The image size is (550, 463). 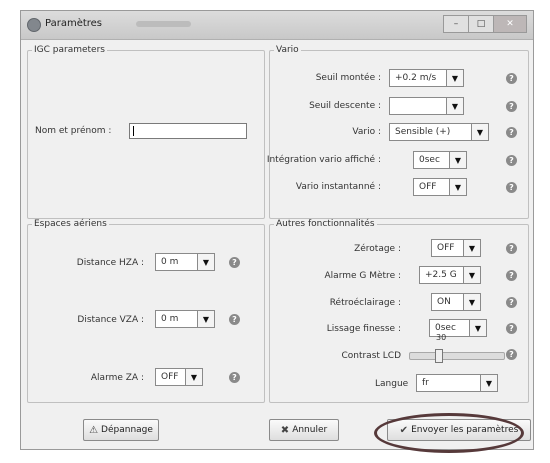 What do you see at coordinates (363, 329) in the screenshot?
I see `lissage-finesse-label: Lissage finesse :` at bounding box center [363, 329].